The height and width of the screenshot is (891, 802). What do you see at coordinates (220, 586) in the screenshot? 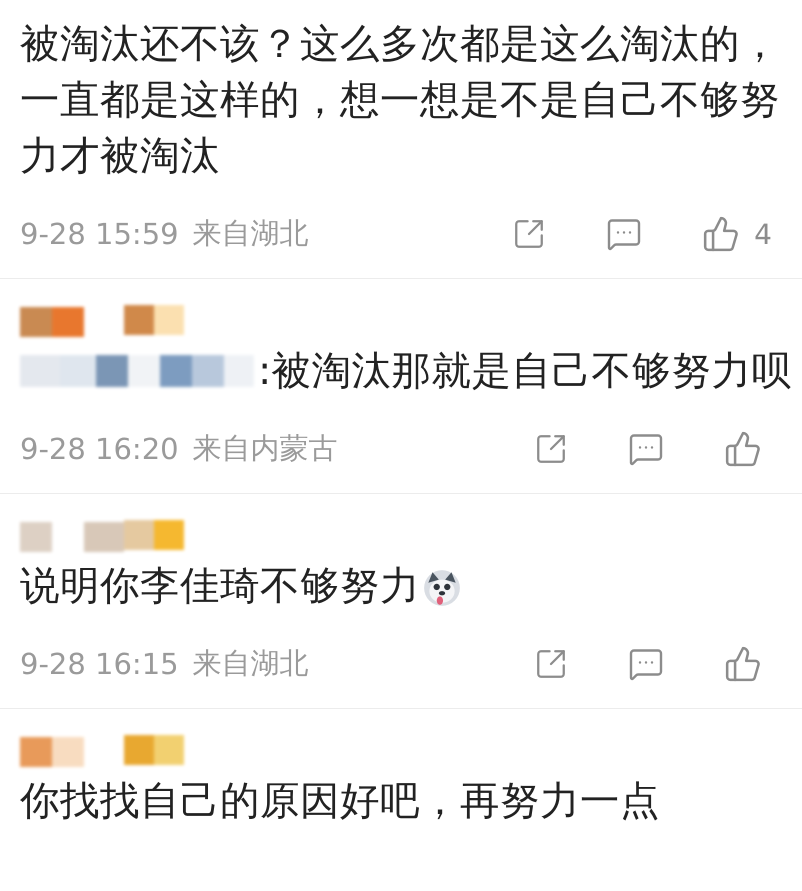
I see `comment-text: 说明你李佳琦不够努力` at bounding box center [220, 586].